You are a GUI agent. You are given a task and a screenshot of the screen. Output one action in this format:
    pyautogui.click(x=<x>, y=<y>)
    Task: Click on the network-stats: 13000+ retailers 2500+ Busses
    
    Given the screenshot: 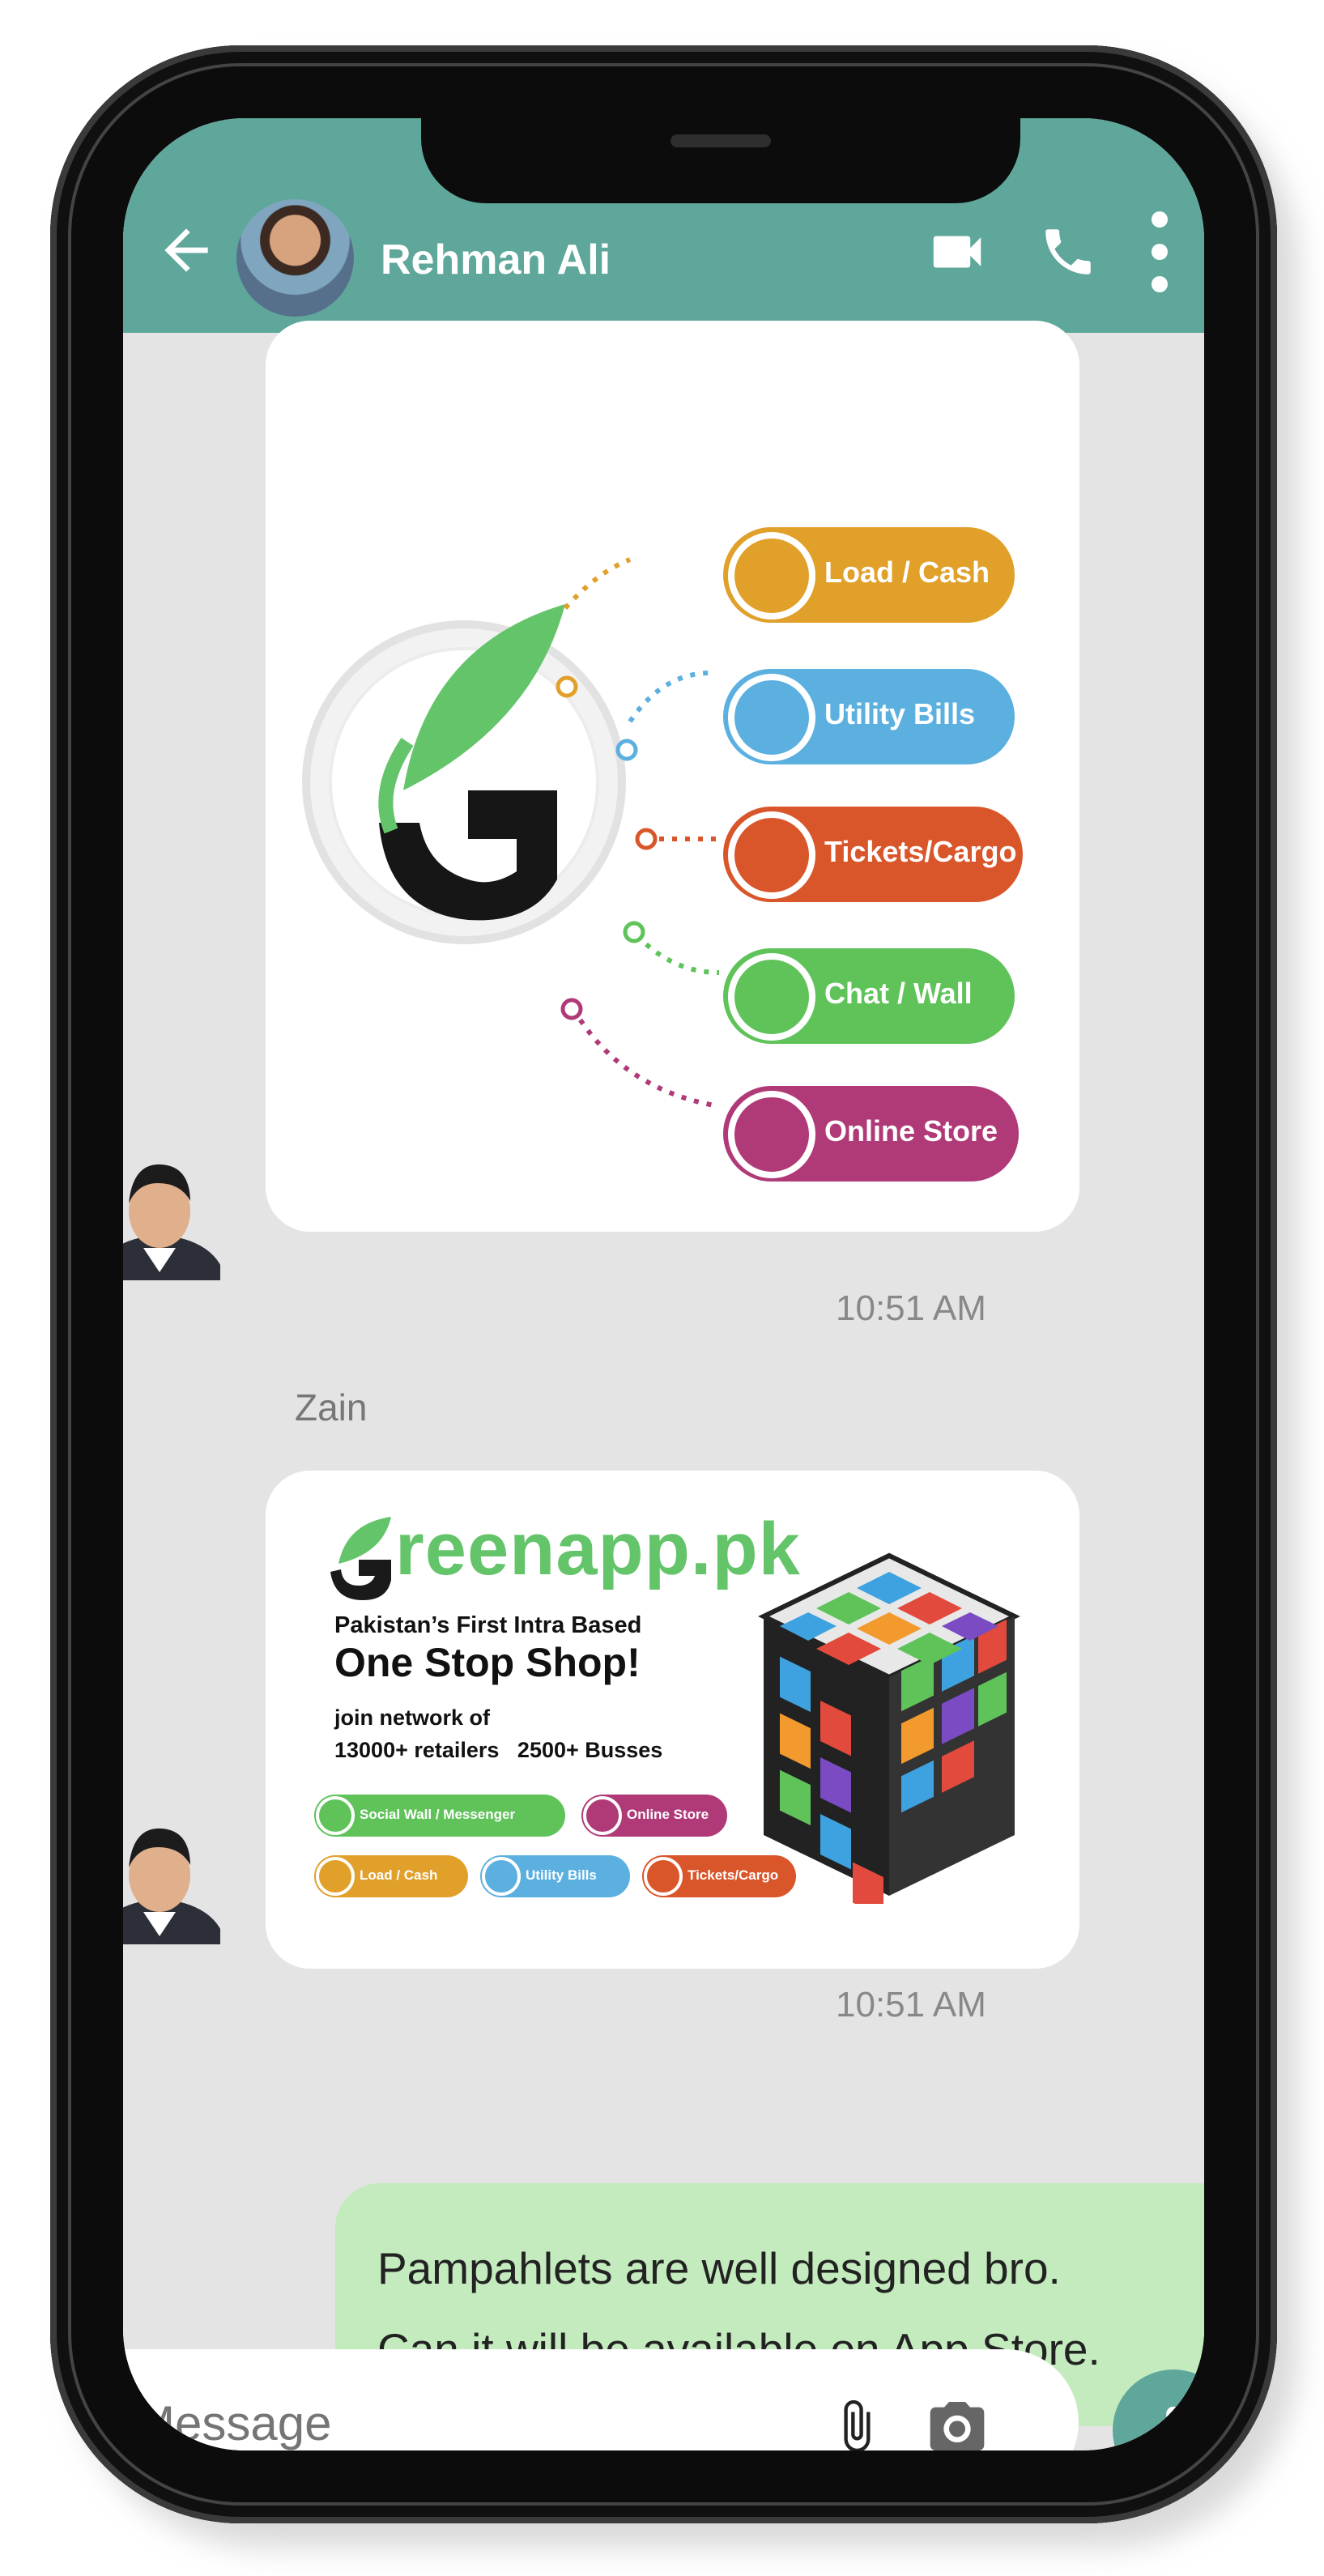 What is the action you would take?
    pyautogui.click(x=498, y=1750)
    